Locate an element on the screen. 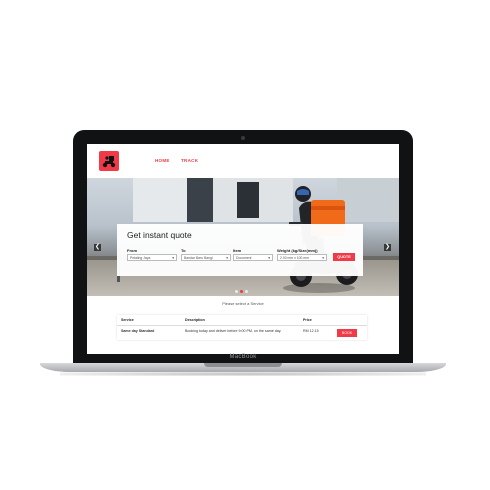 This screenshot has height=490, width=490. service-name: Same day Standard is located at coordinates (138, 331).